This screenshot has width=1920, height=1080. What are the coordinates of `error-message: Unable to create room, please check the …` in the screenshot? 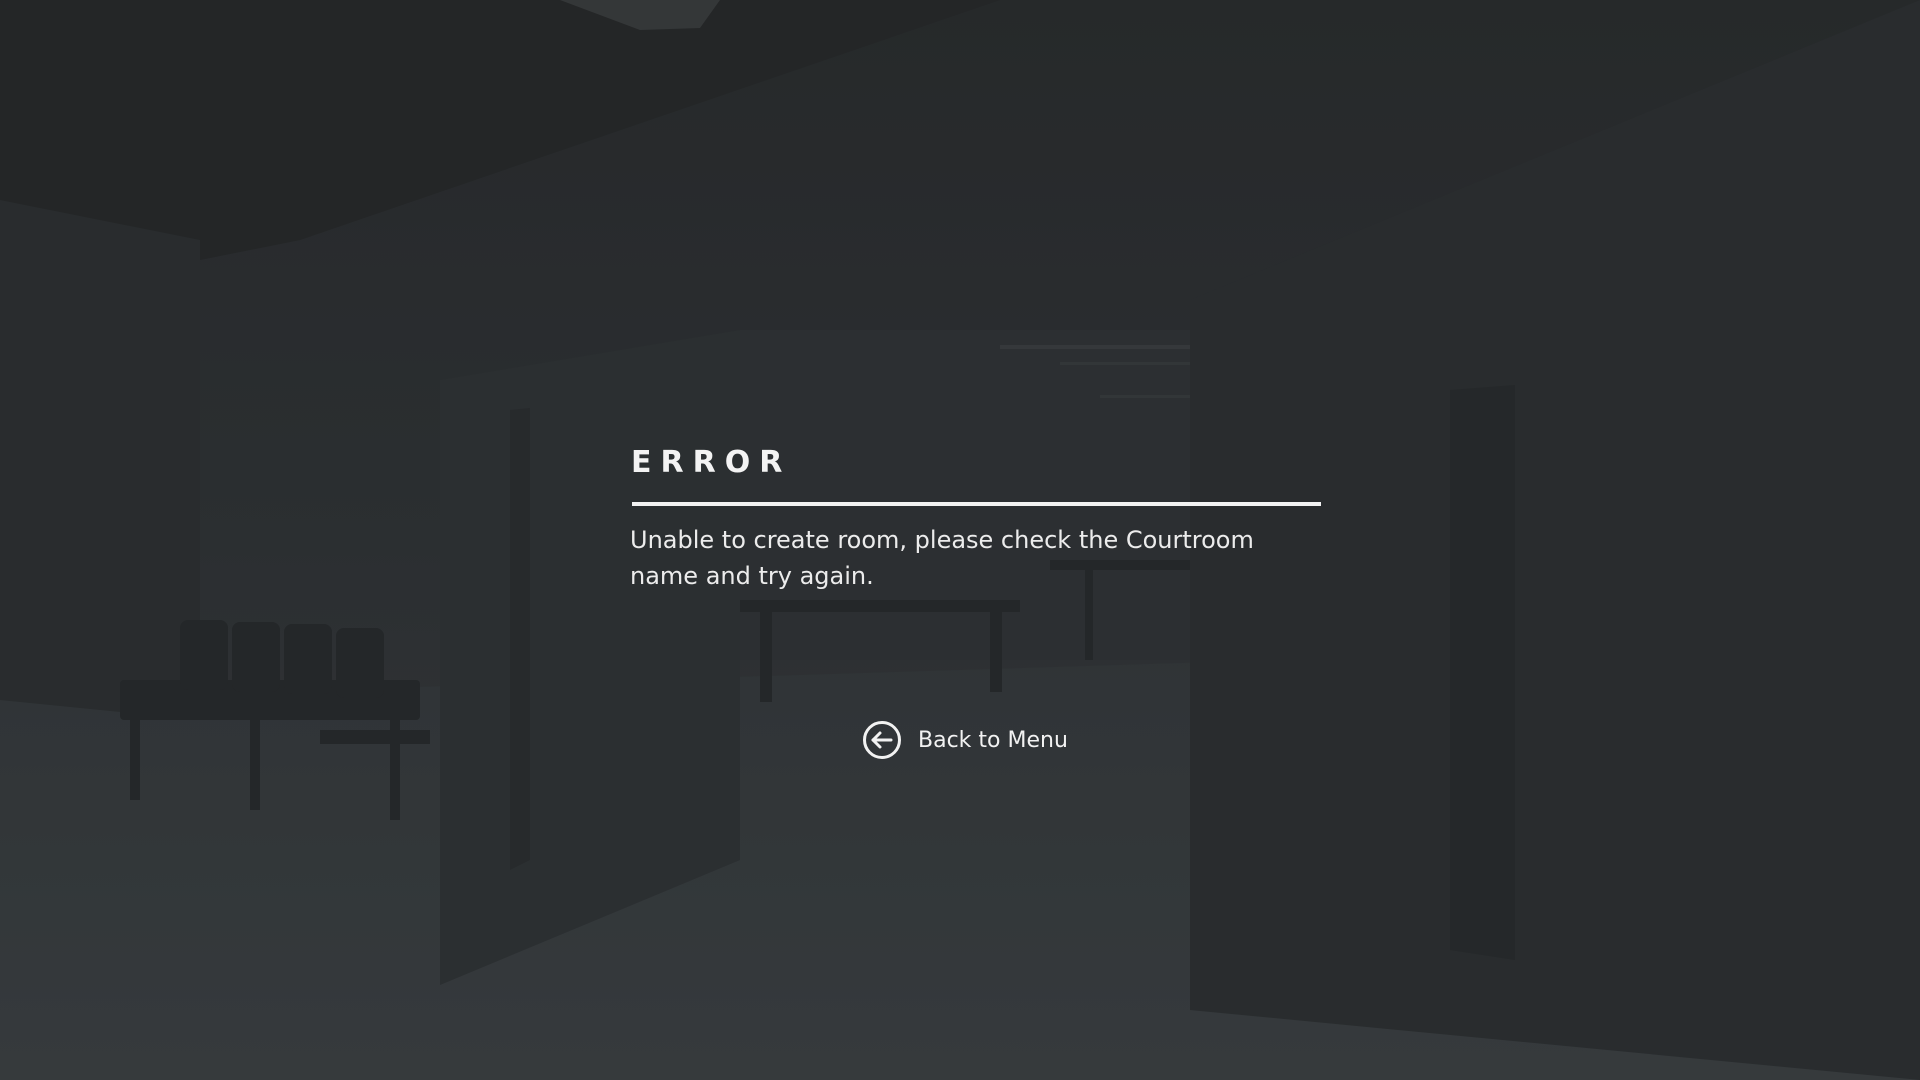 It's located at (942, 558).